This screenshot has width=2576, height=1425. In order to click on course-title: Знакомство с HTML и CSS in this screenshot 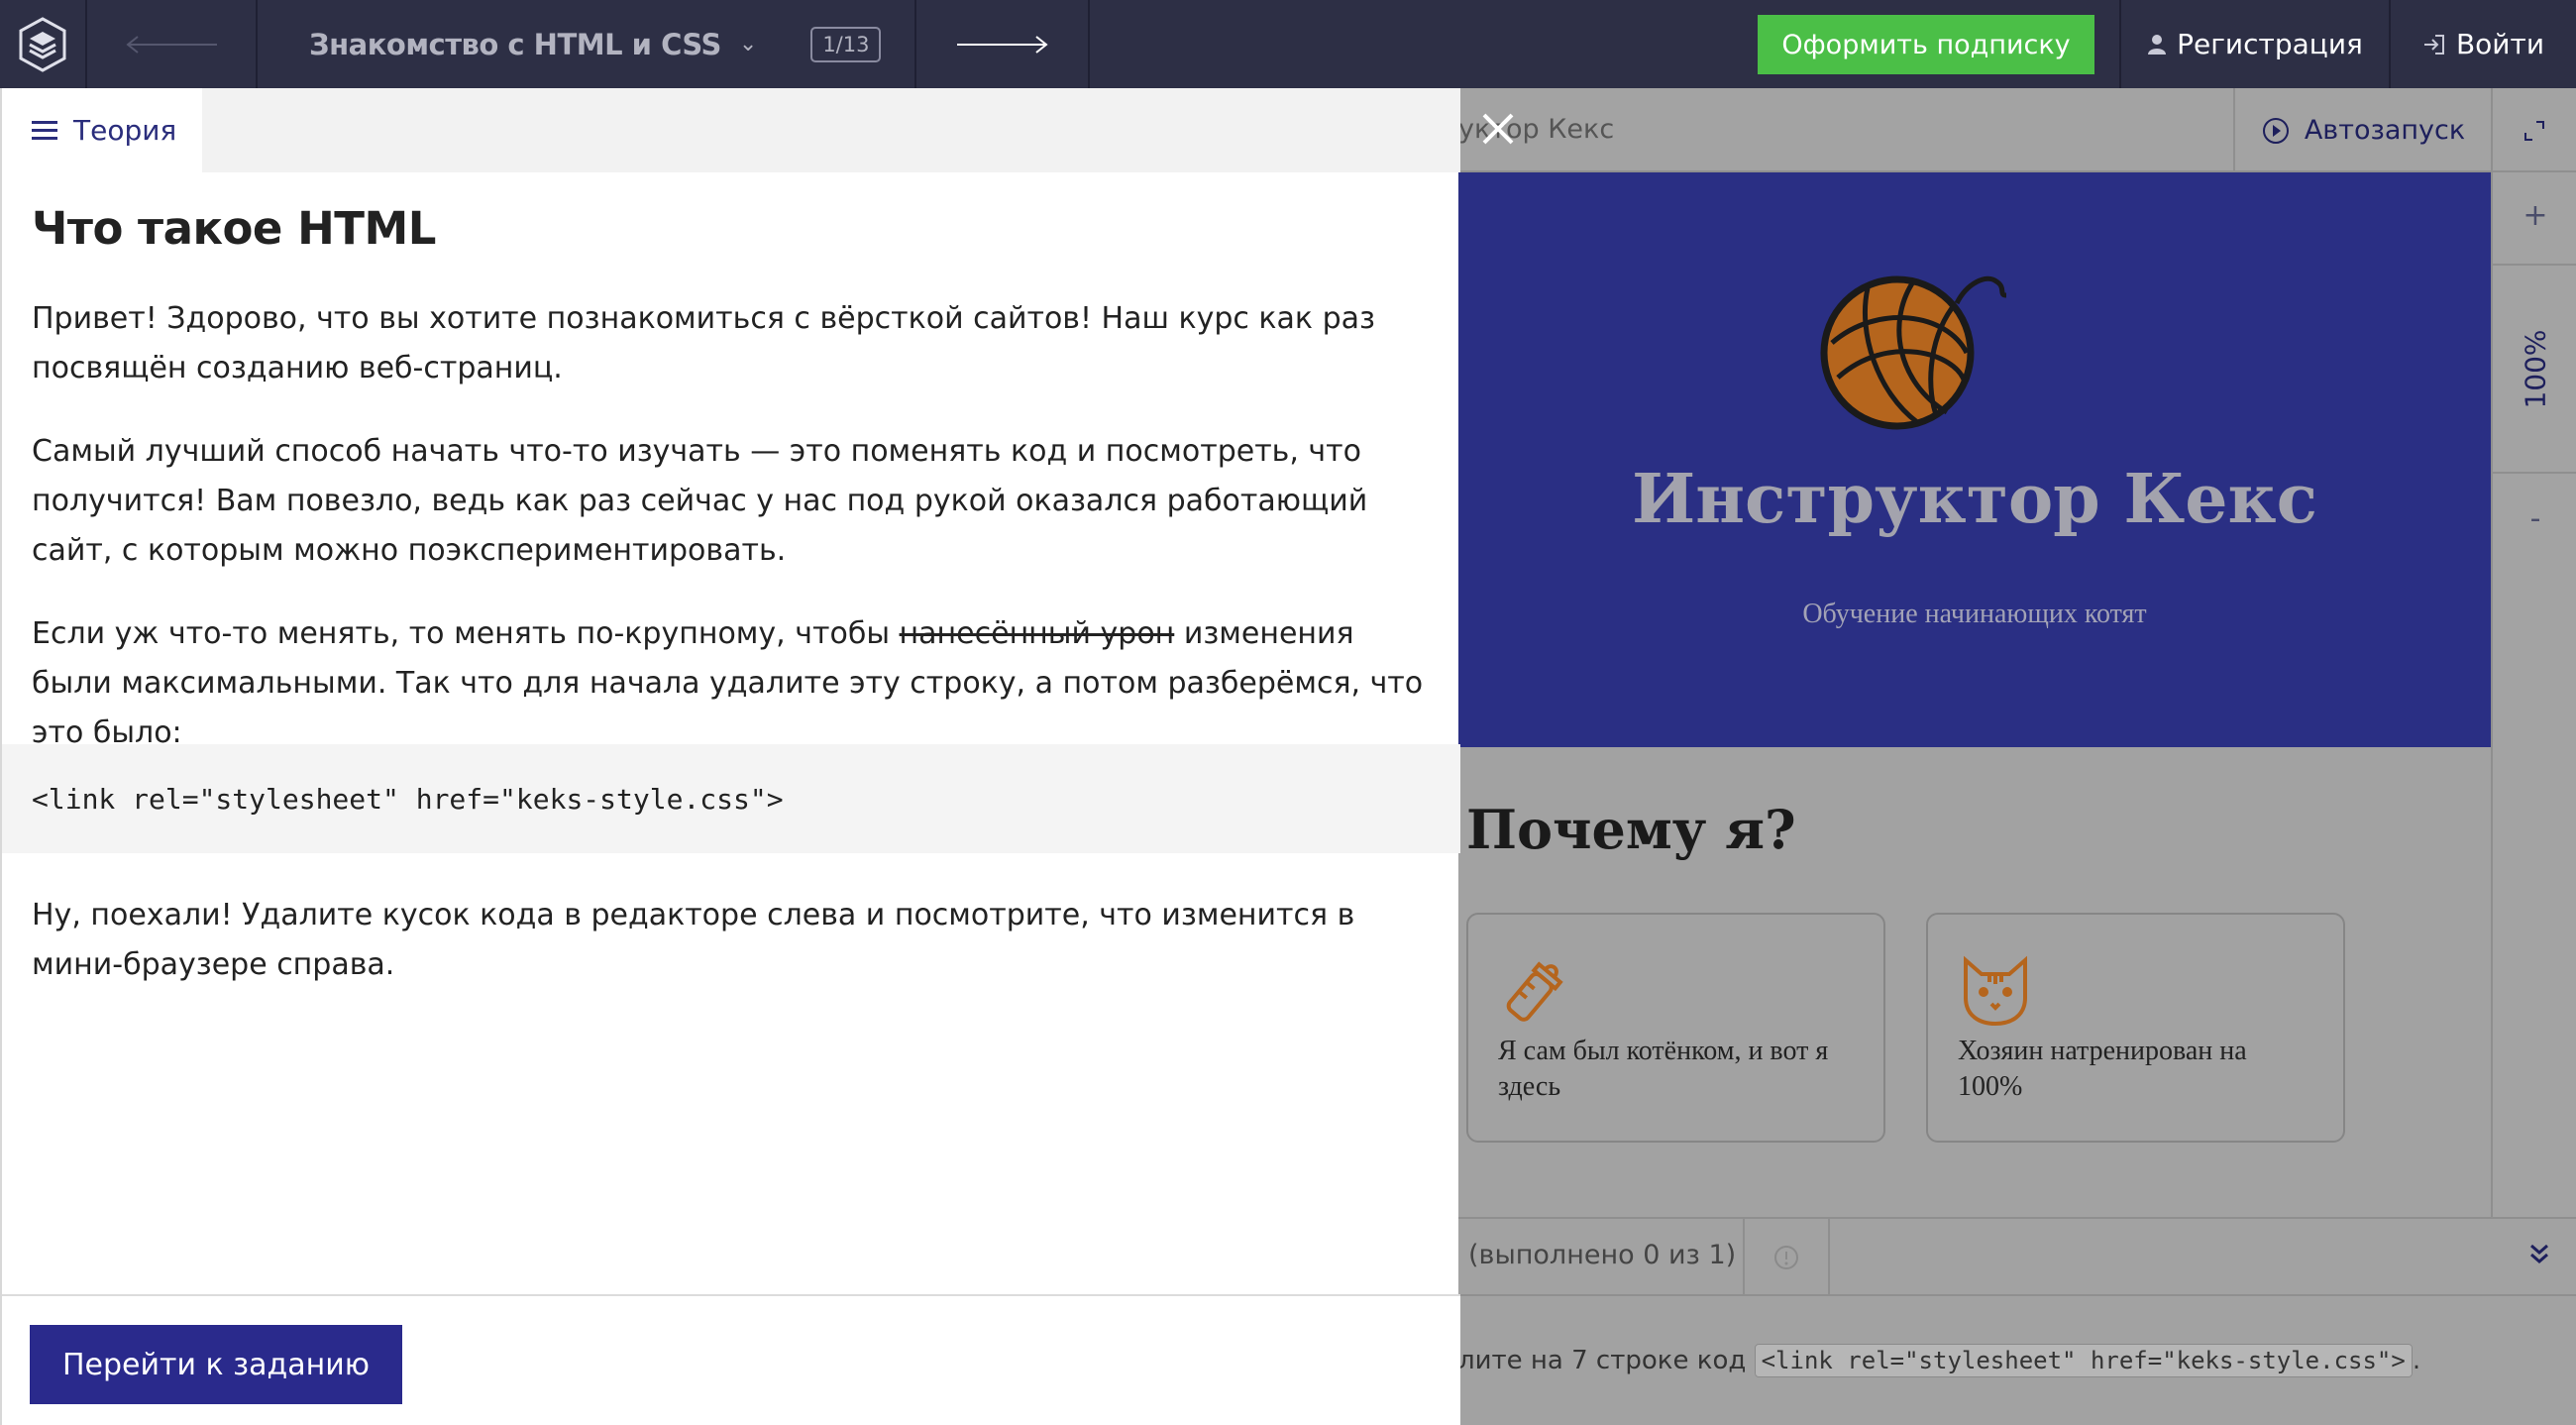, I will do `click(515, 44)`.